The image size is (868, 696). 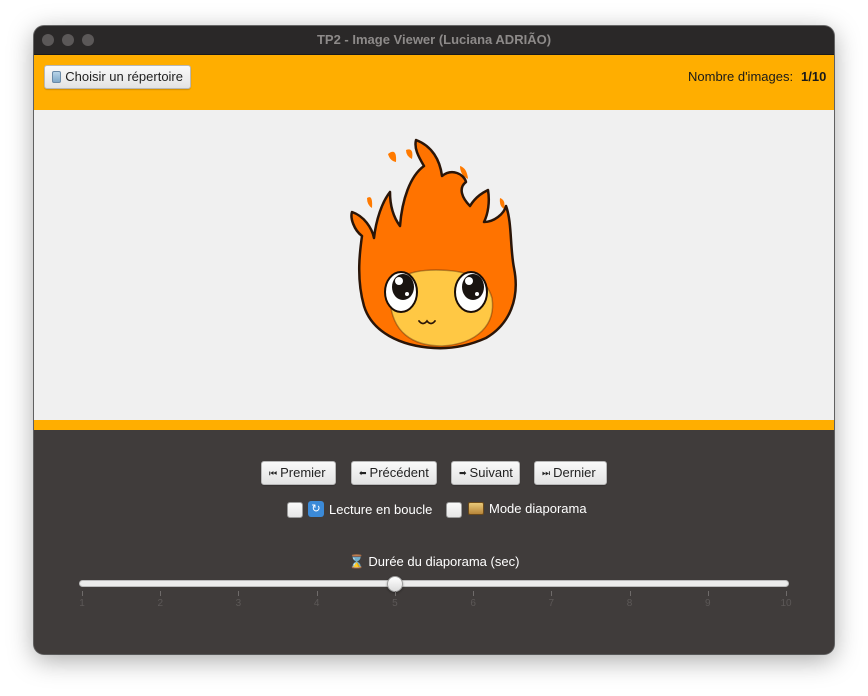 What do you see at coordinates (538, 508) in the screenshot?
I see `slideshow-label: Mode diaporama` at bounding box center [538, 508].